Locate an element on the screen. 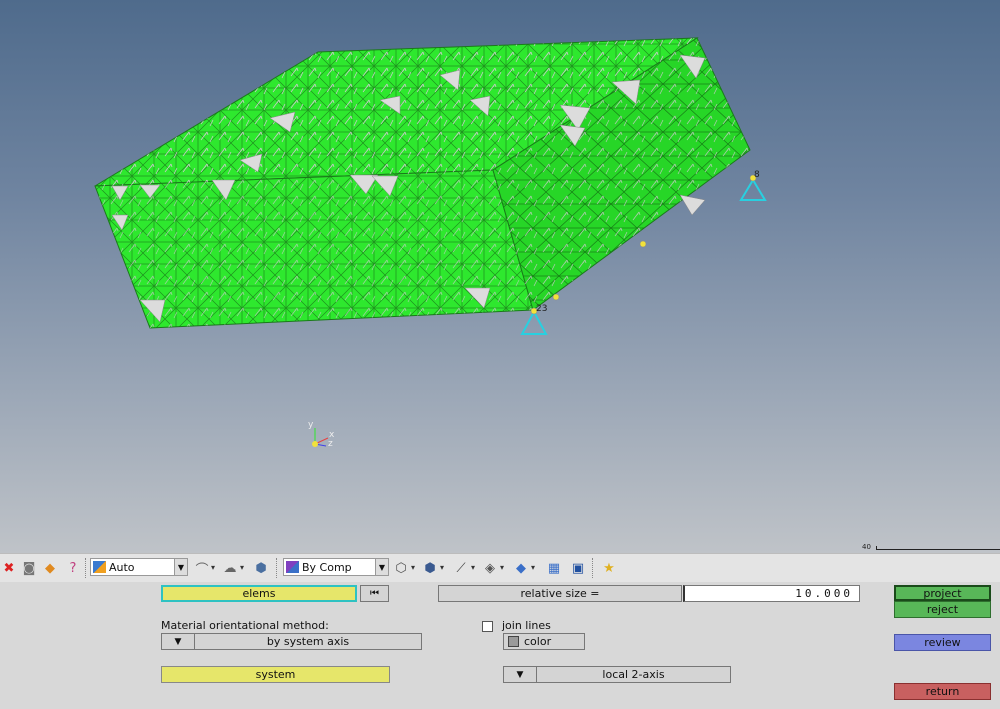 The height and width of the screenshot is (709, 1000). vis-mode-dropdown: Auto ▼ is located at coordinates (139, 567).